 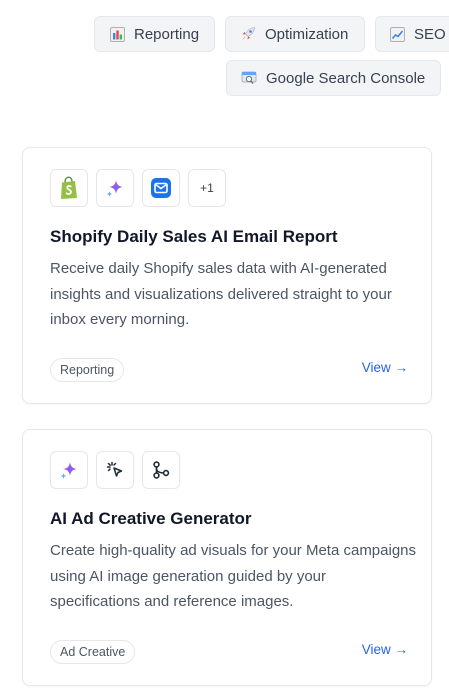 I want to click on chip-google-search-console: Google Search Console, so click(x=333, y=78).